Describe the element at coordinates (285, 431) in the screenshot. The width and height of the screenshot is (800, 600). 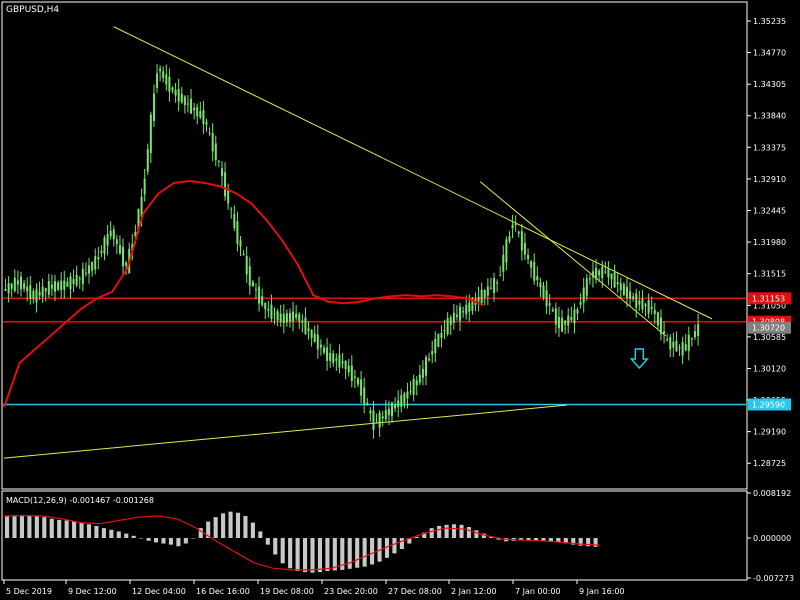
I see `rising-support-trendline` at that location.